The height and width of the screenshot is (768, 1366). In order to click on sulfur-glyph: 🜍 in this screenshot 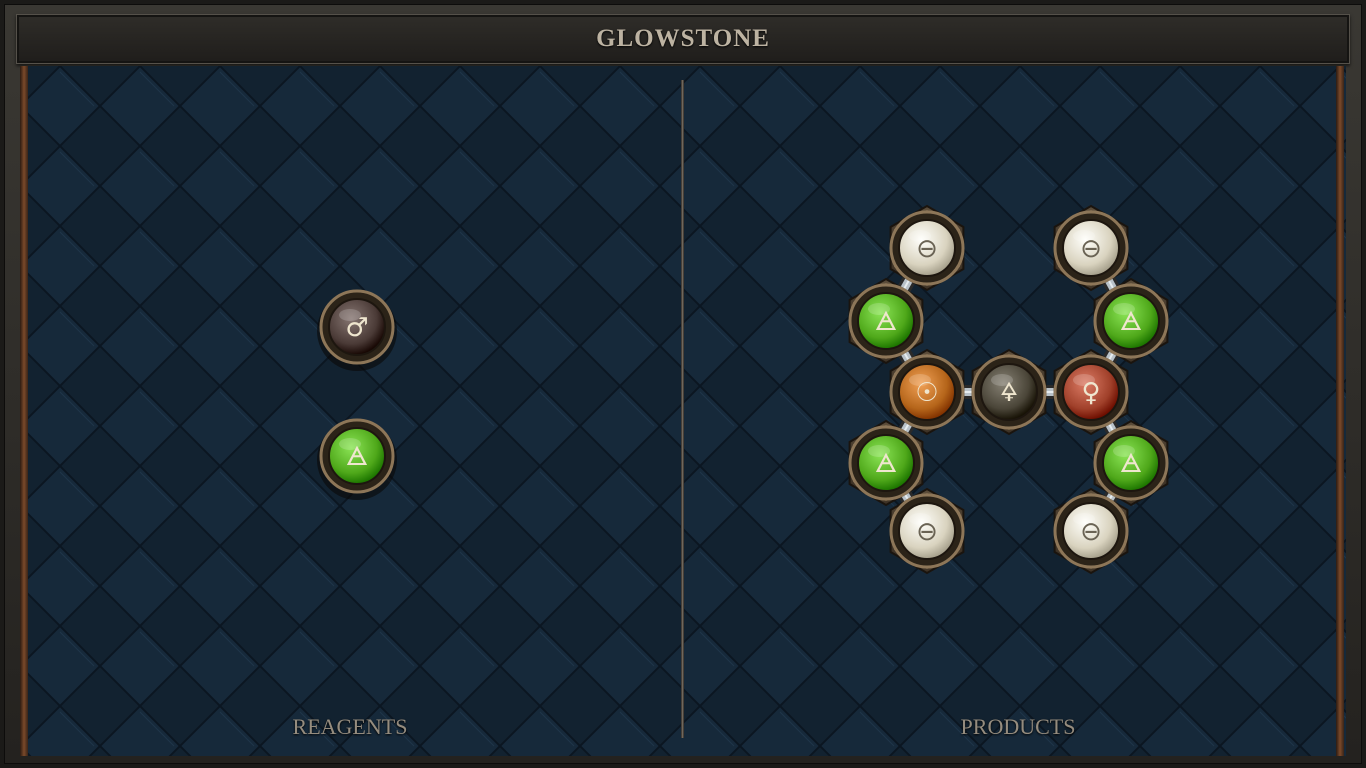, I will do `click(1009, 393)`.